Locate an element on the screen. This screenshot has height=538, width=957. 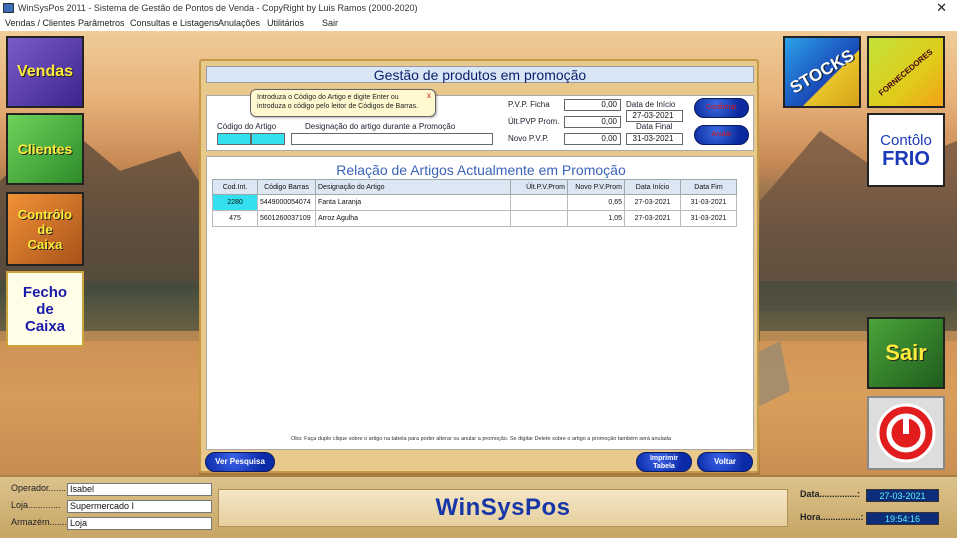
menu-consultas: Consultas e Listagens is located at coordinates (174, 23).